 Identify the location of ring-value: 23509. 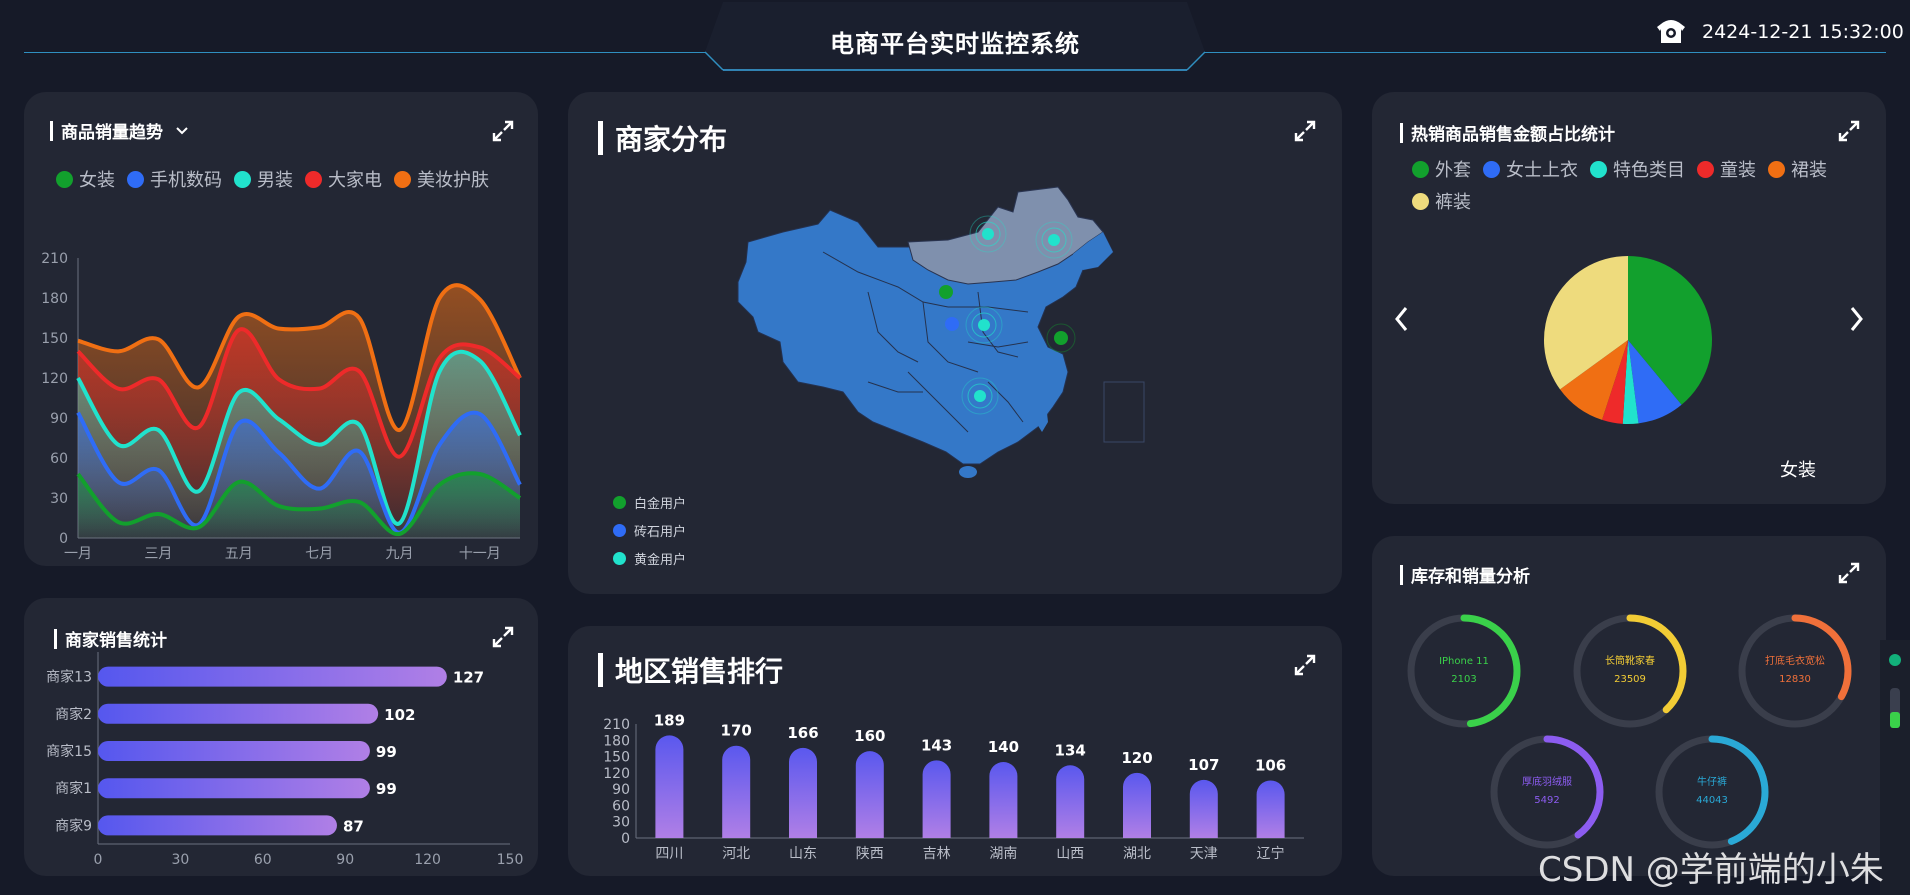
(1630, 679).